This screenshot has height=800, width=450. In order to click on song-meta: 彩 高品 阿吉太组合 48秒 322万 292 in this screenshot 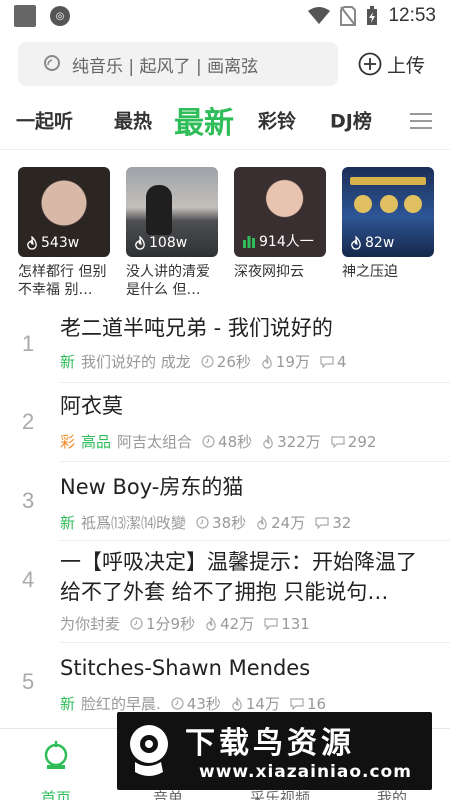, I will do `click(218, 441)`.